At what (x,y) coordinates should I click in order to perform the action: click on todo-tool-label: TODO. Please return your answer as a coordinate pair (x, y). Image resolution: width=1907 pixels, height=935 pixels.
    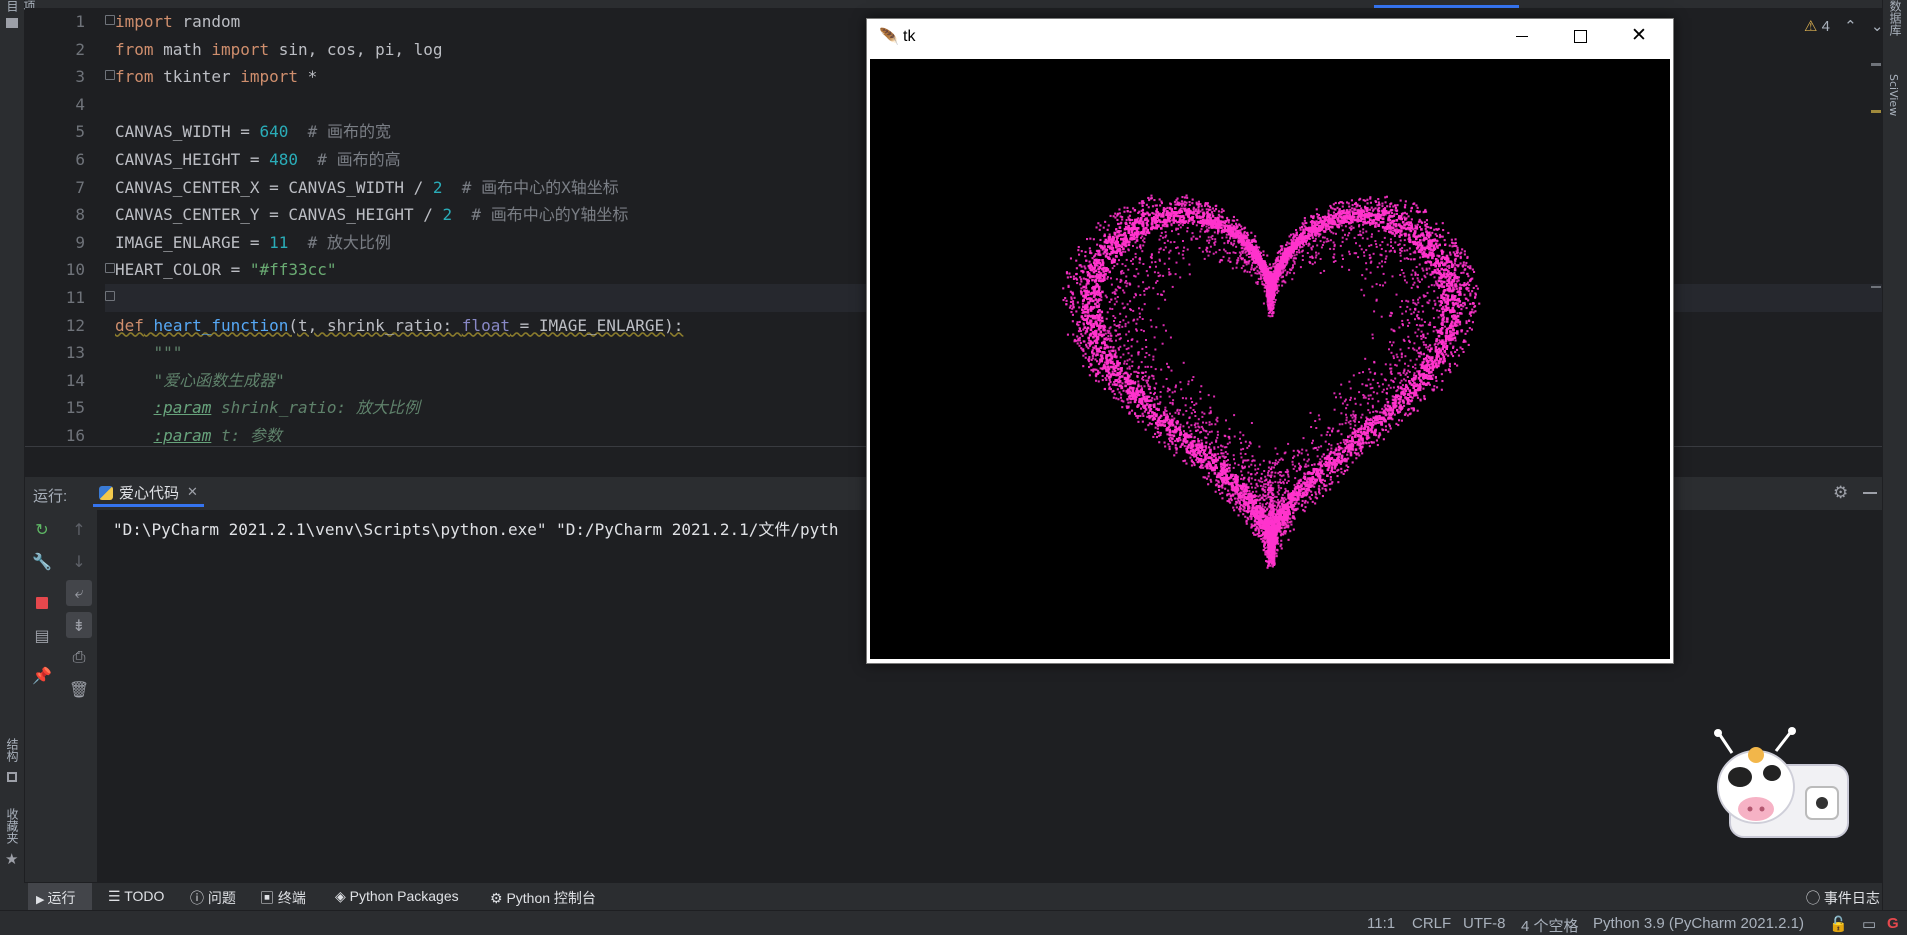
    Looking at the image, I should click on (144, 896).